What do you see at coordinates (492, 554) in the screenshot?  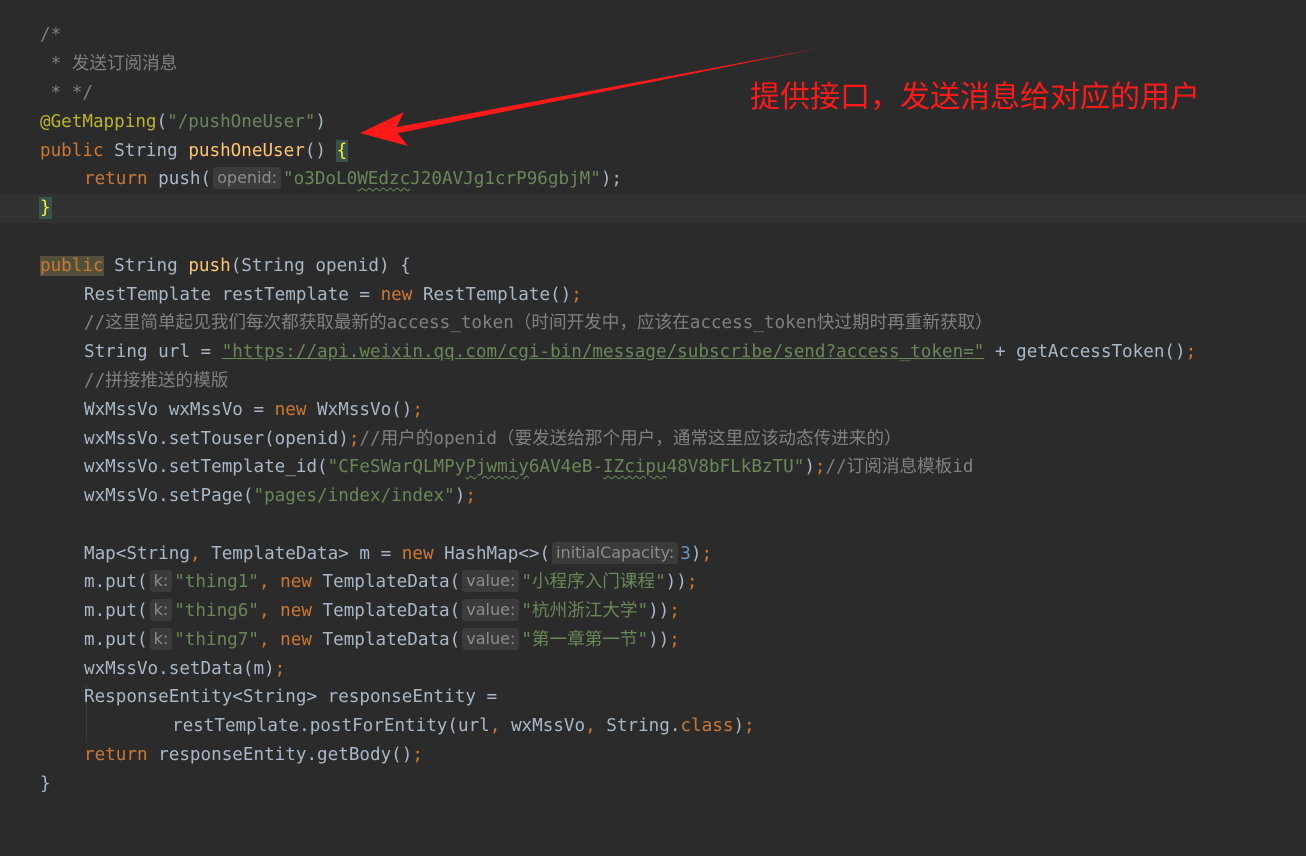 I see `code-token: HashMap<>(` at bounding box center [492, 554].